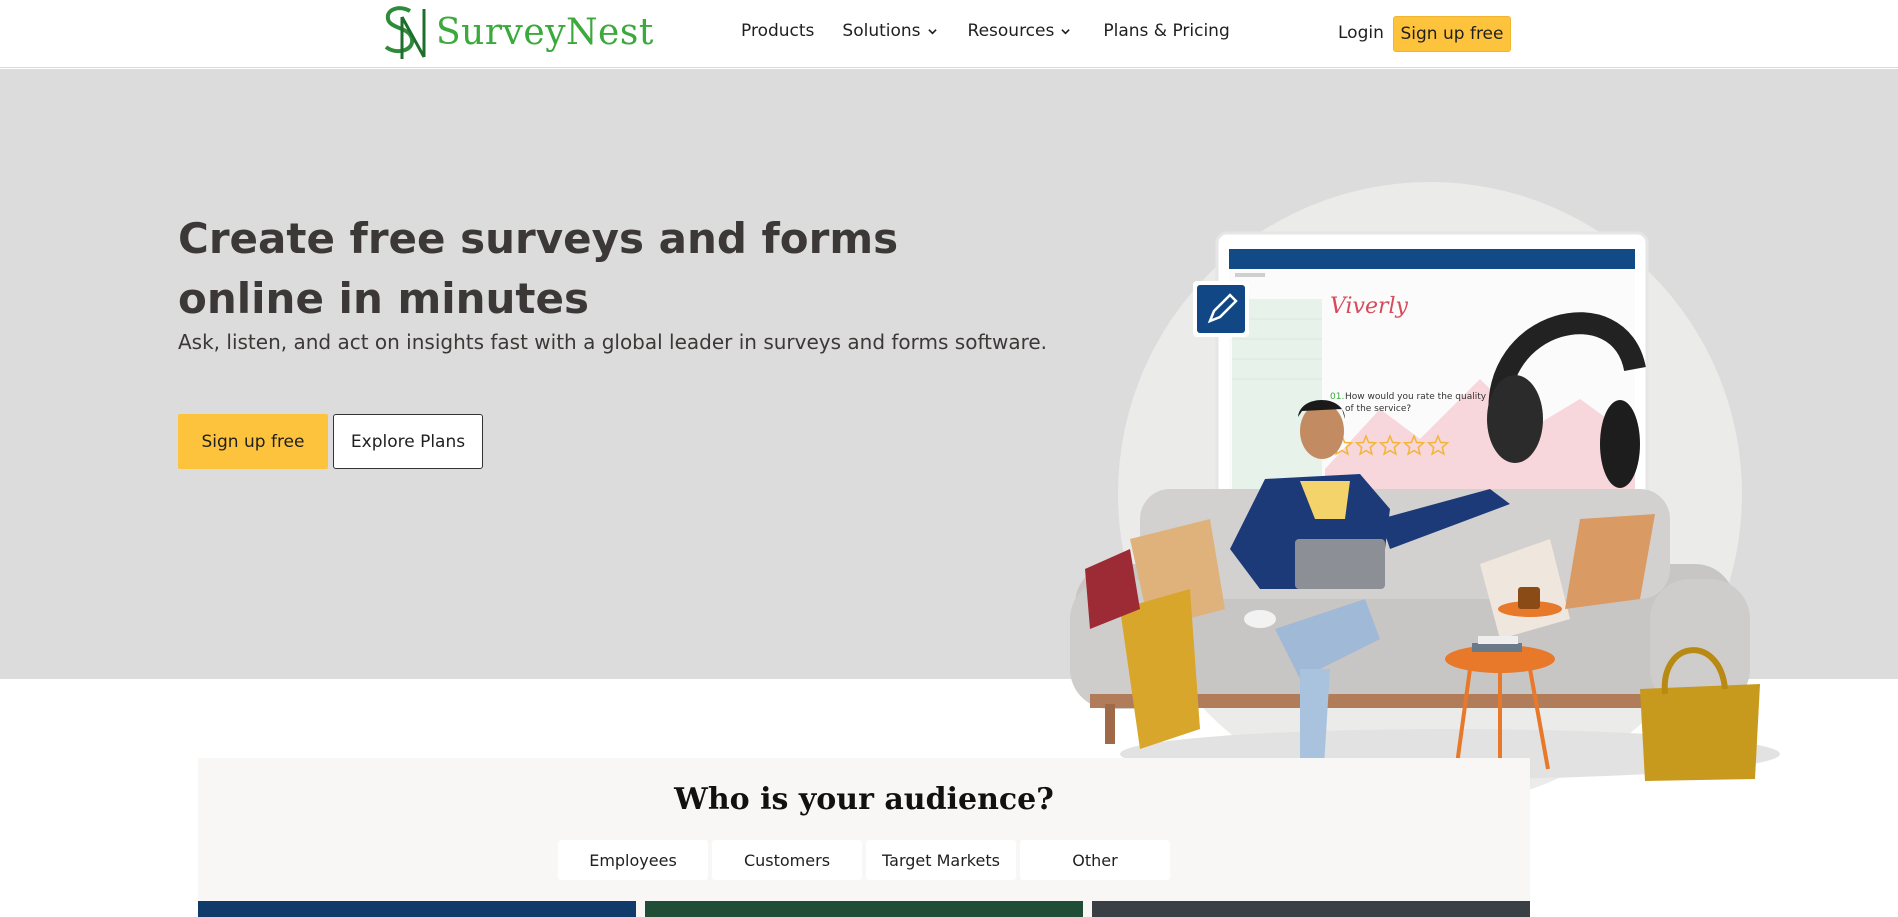 Image resolution: width=1898 pixels, height=917 pixels. What do you see at coordinates (1361, 33) in the screenshot?
I see `login-link: Login` at bounding box center [1361, 33].